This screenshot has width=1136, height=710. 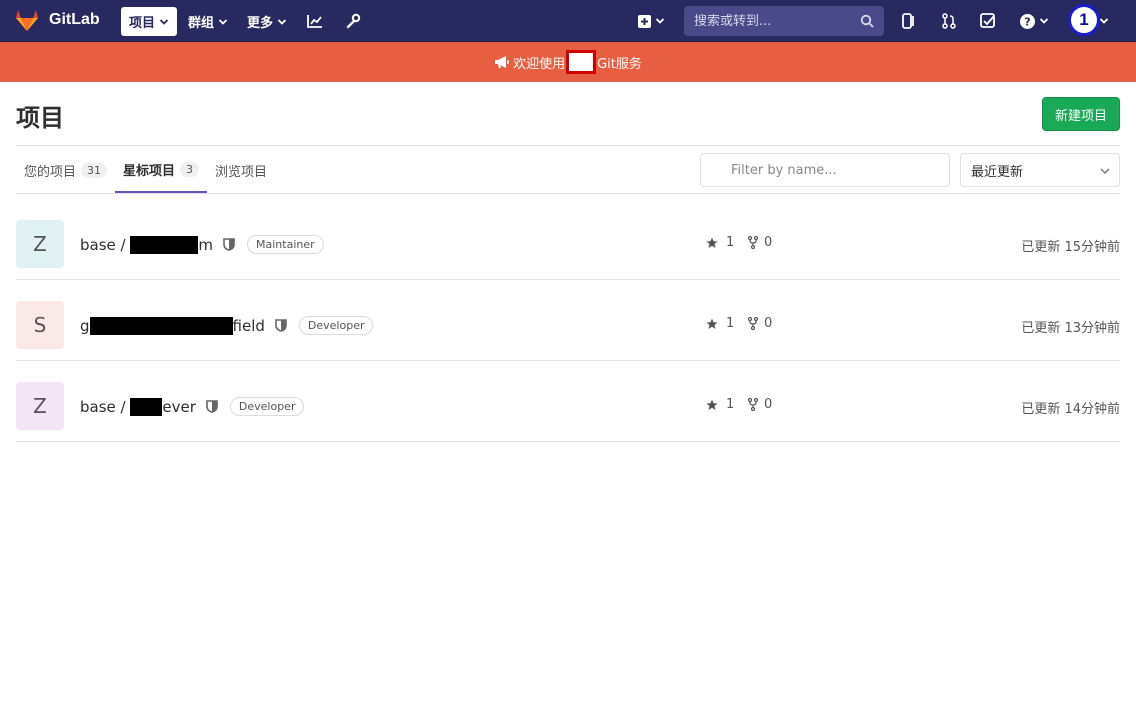 I want to click on brand-name: GitLab, so click(x=74, y=20).